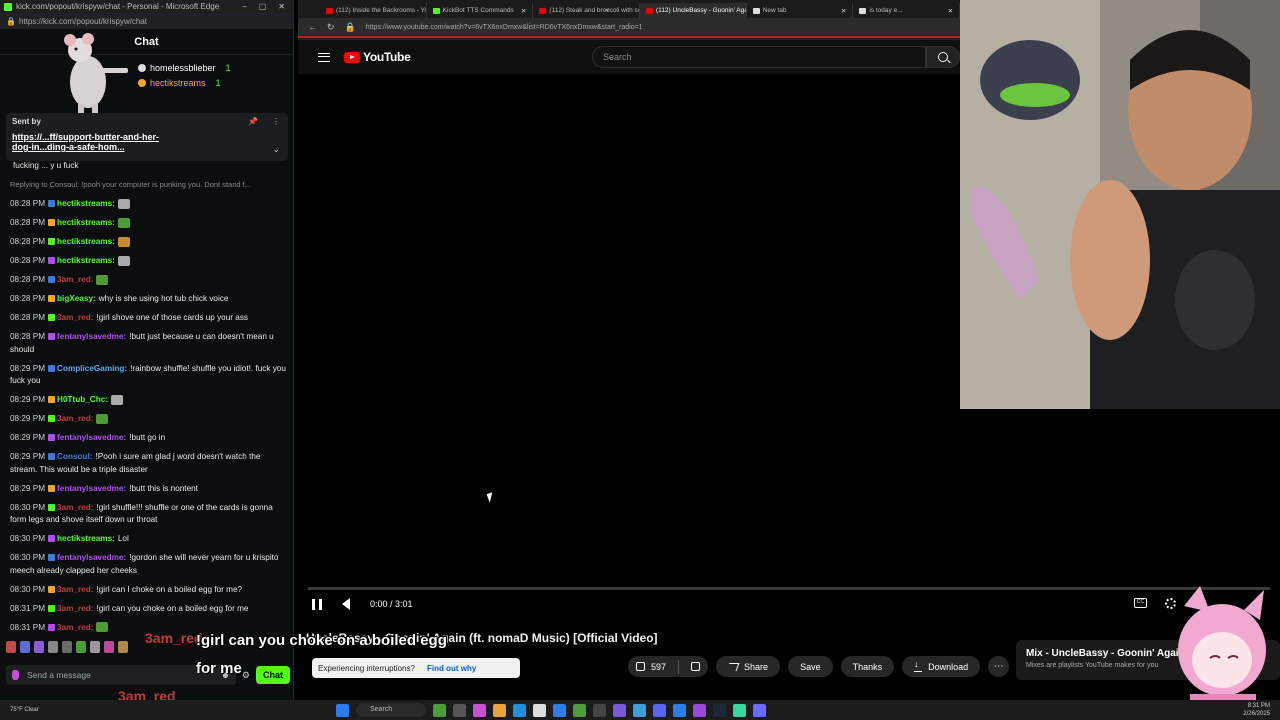 The height and width of the screenshot is (720, 1280). I want to click on message-username: bigXeasy:, so click(76, 298).